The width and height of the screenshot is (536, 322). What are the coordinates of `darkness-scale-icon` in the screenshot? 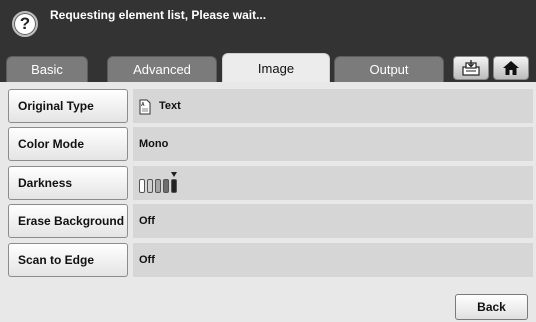 It's located at (158, 182).